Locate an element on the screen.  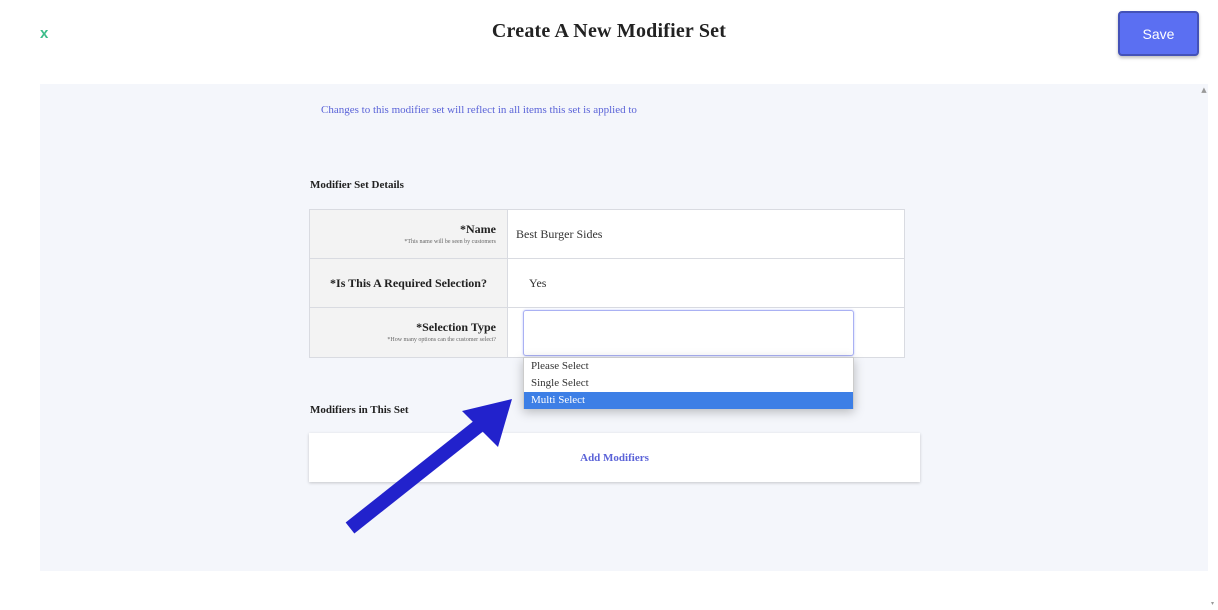
name-label: *Name is located at coordinates (478, 229).